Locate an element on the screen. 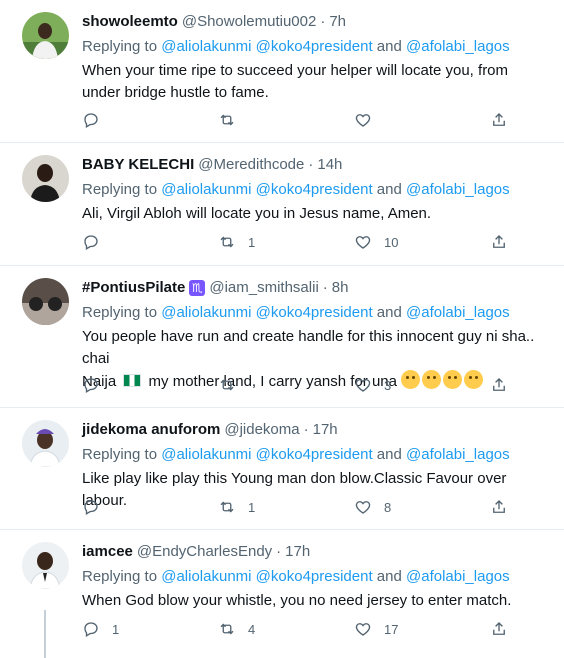 This screenshot has width=564, height=658. retweet-button: 4 is located at coordinates (286, 629).